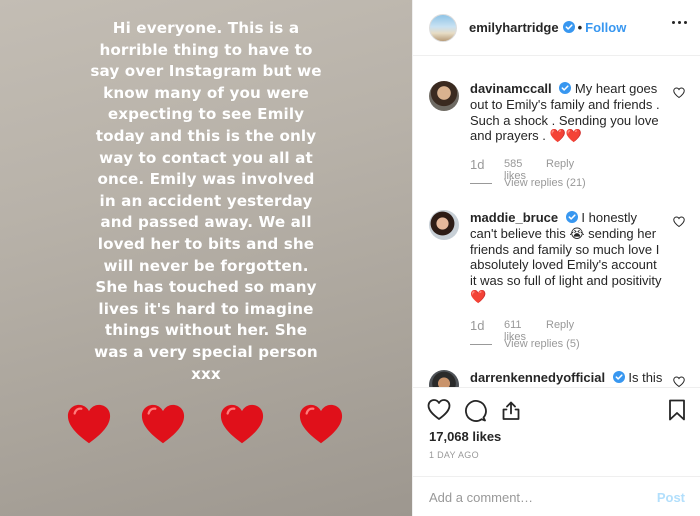  What do you see at coordinates (671, 497) in the screenshot?
I see `post-comment-button: Post` at bounding box center [671, 497].